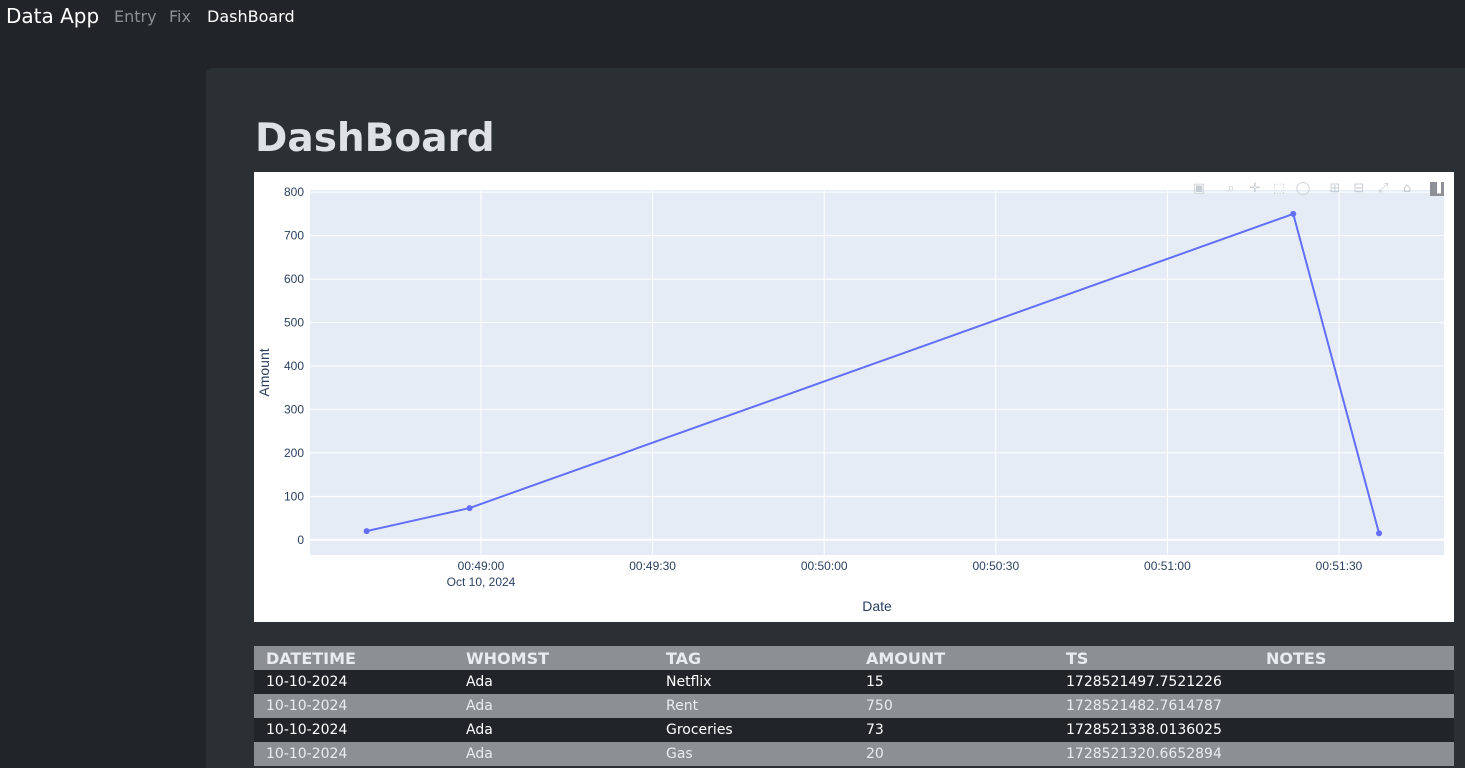 The width and height of the screenshot is (1465, 768). Describe the element at coordinates (1279, 189) in the screenshot. I see `box-select-icon: ⬚` at that location.